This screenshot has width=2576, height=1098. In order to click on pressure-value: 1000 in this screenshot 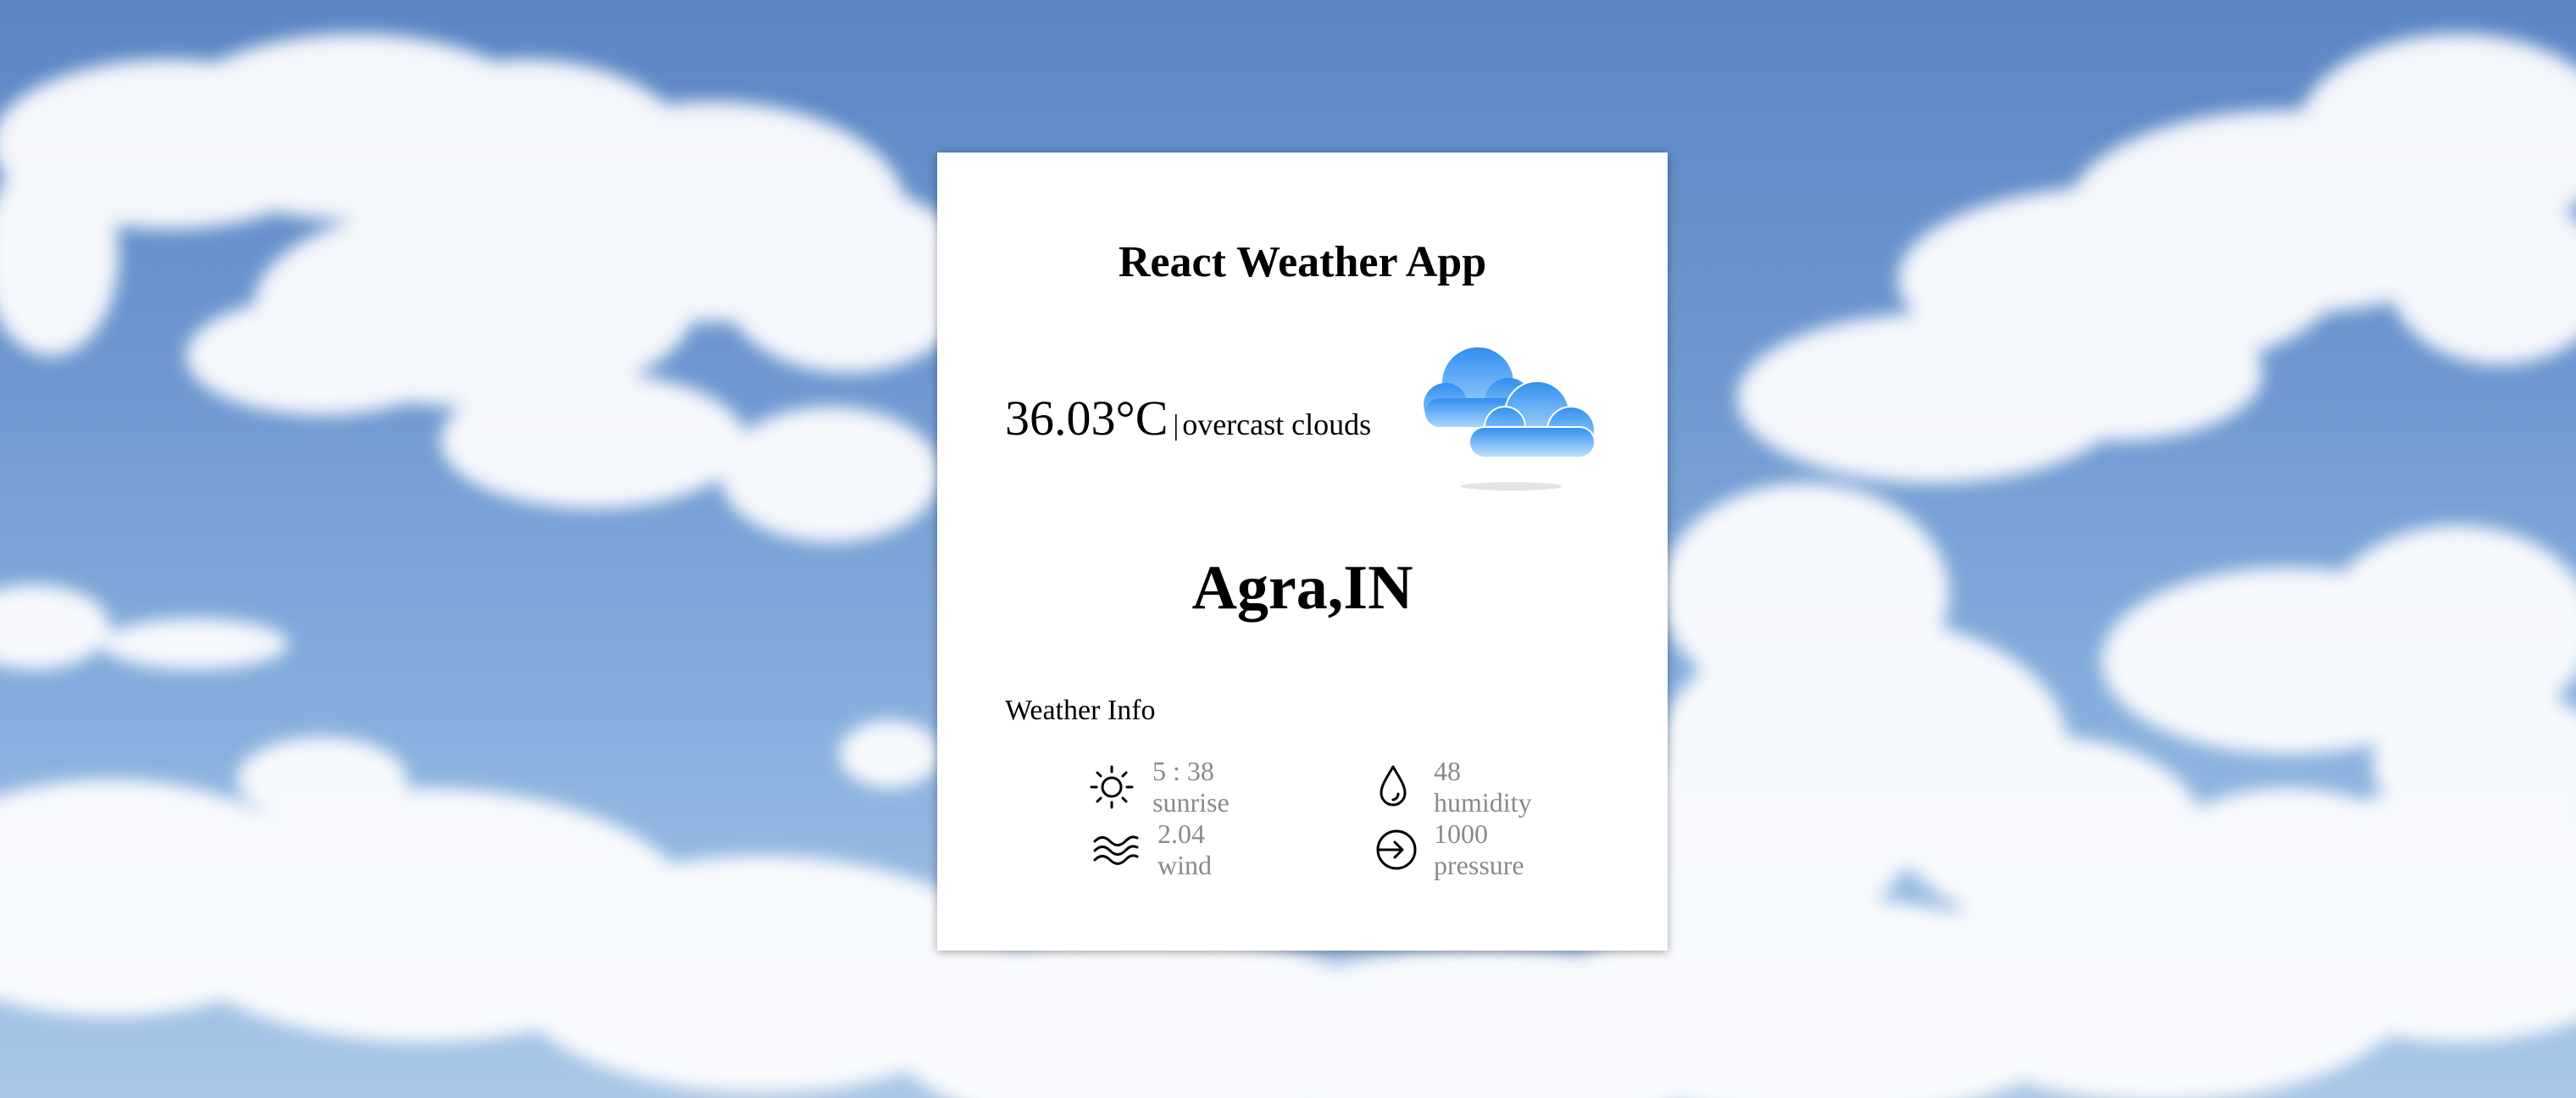, I will do `click(1461, 833)`.